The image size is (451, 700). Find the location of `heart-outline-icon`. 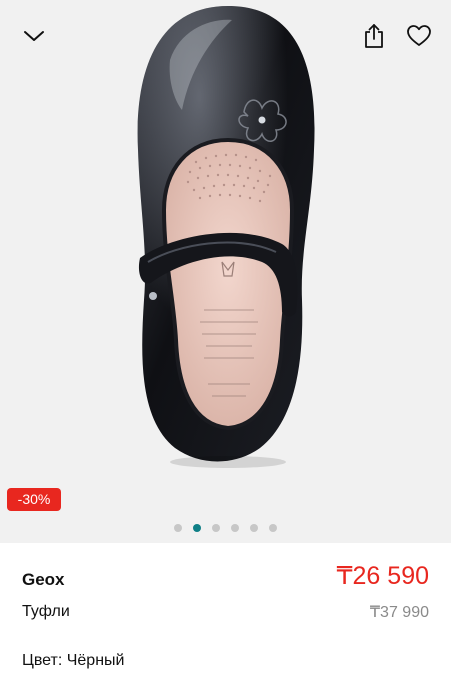

heart-outline-icon is located at coordinates (419, 35).